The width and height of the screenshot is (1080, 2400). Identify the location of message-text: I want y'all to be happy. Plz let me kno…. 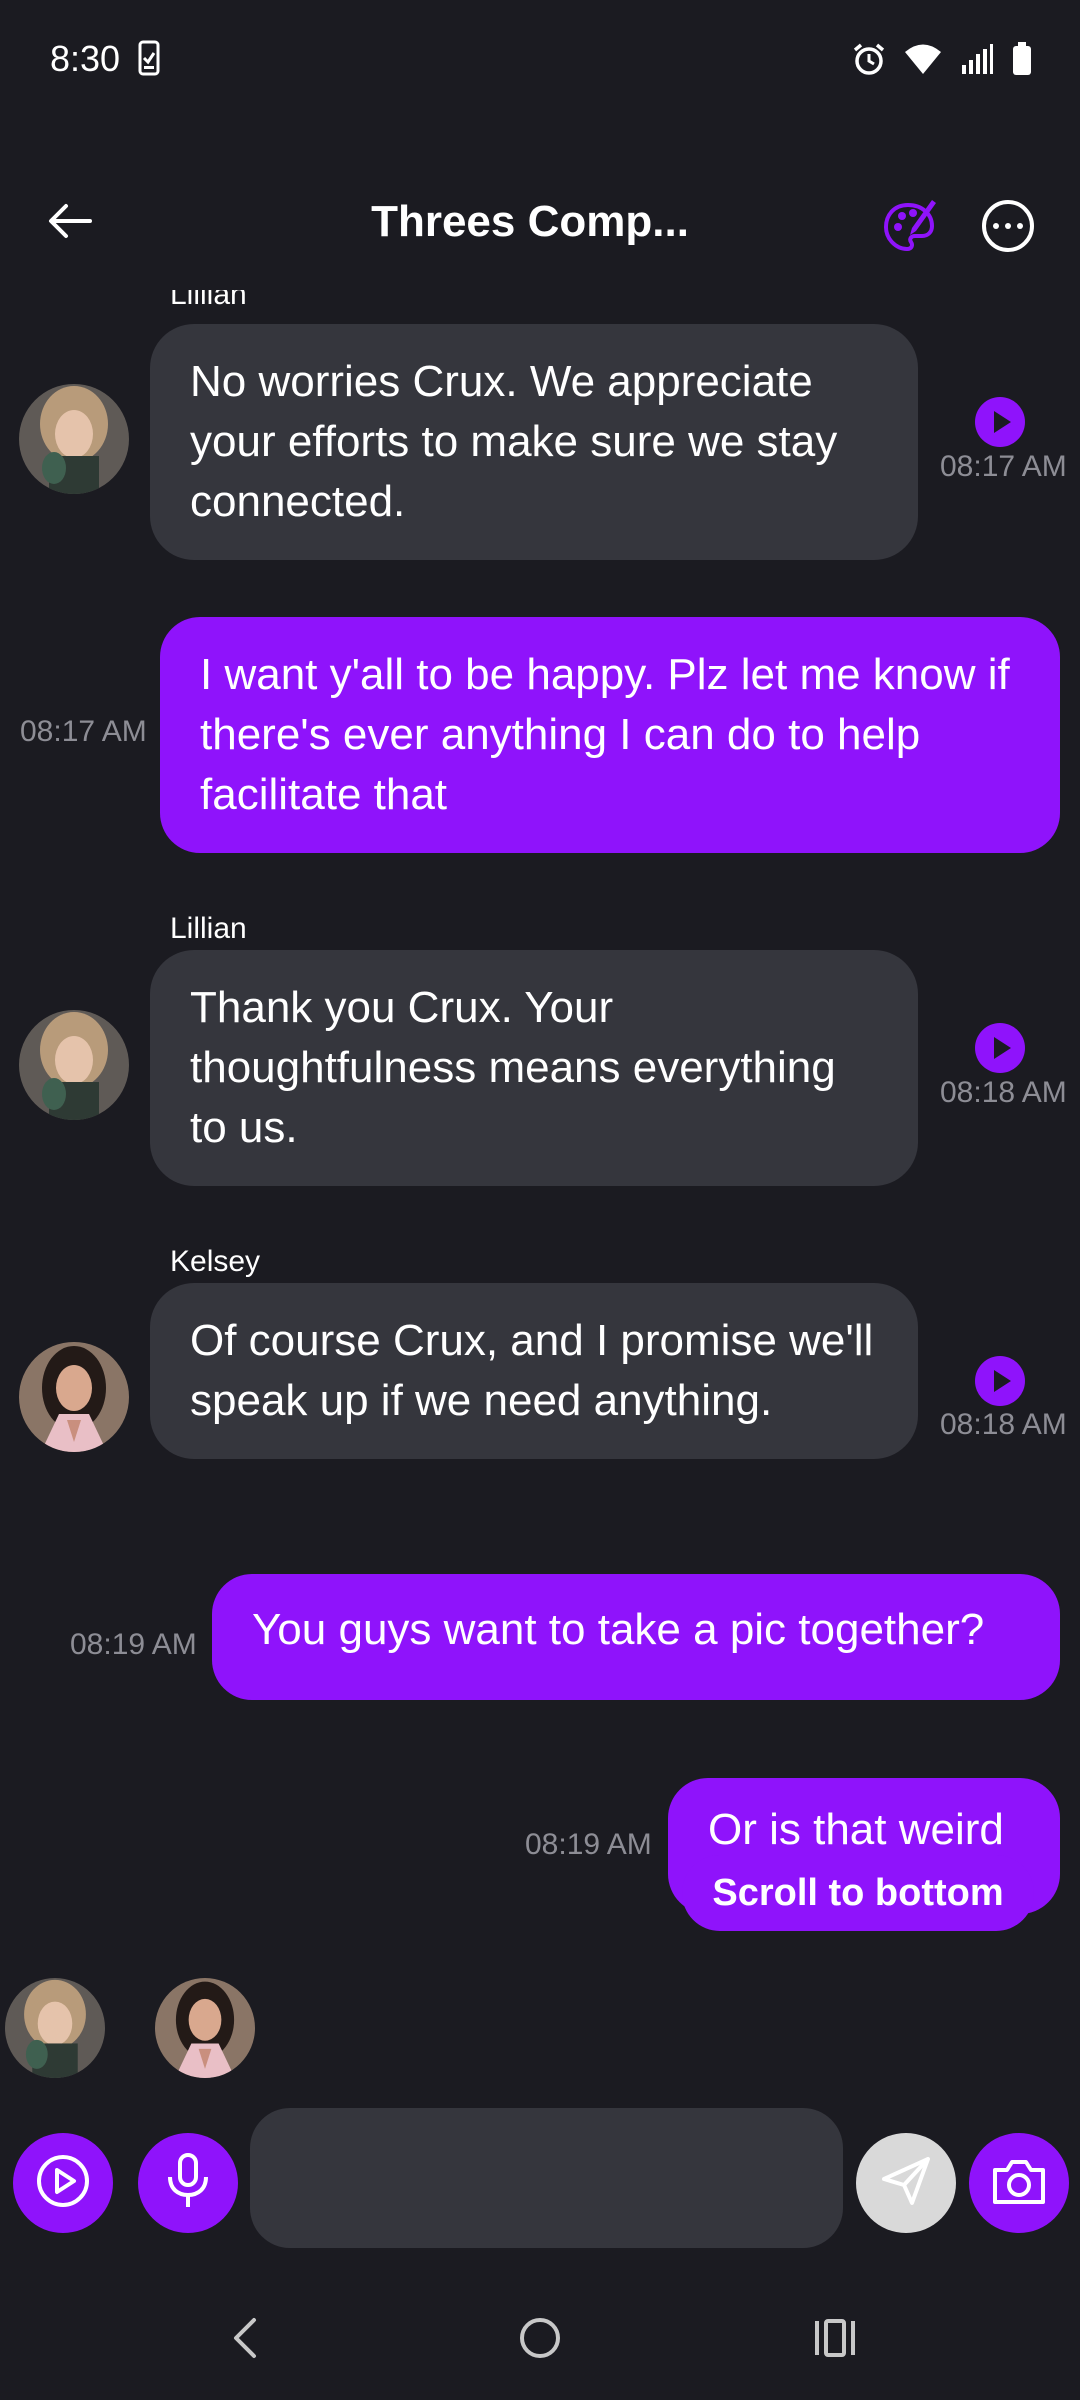
(605, 734).